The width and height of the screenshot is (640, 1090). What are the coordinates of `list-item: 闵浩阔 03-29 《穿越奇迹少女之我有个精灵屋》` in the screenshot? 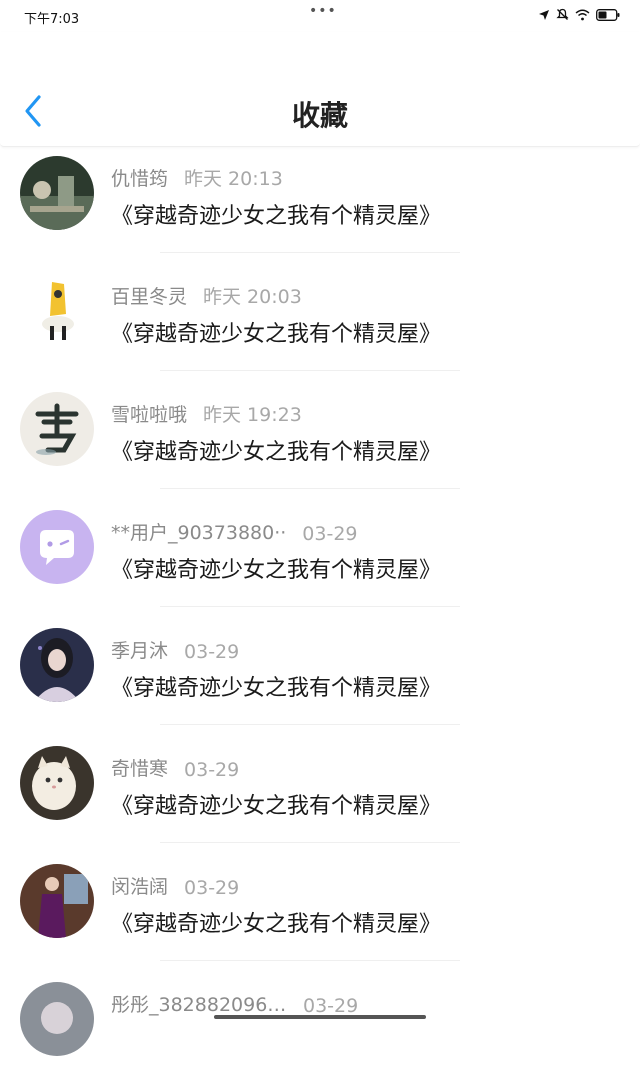 It's located at (320, 913).